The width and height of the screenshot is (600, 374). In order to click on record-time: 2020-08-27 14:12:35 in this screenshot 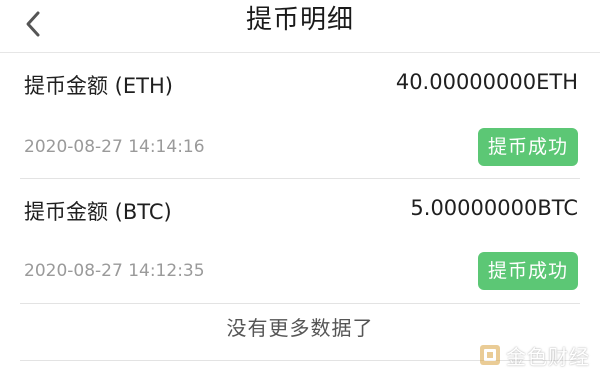, I will do `click(114, 271)`.